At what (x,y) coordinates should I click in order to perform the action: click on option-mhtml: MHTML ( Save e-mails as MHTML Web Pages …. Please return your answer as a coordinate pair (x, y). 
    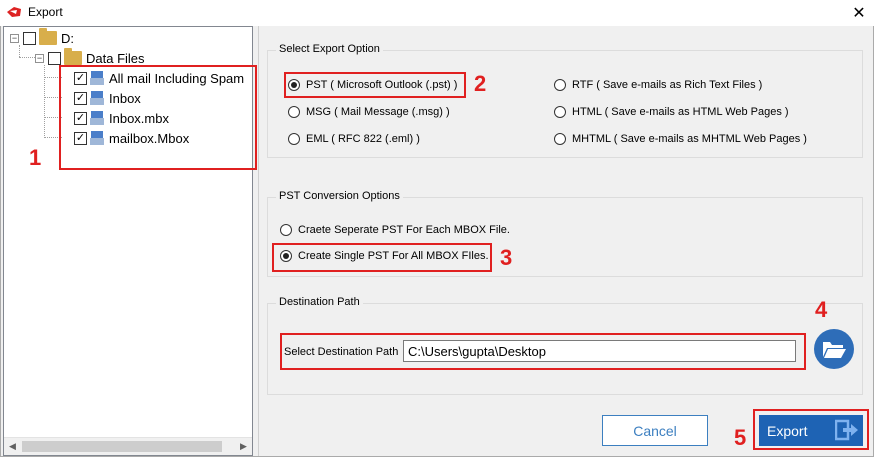
    Looking at the image, I should click on (680, 139).